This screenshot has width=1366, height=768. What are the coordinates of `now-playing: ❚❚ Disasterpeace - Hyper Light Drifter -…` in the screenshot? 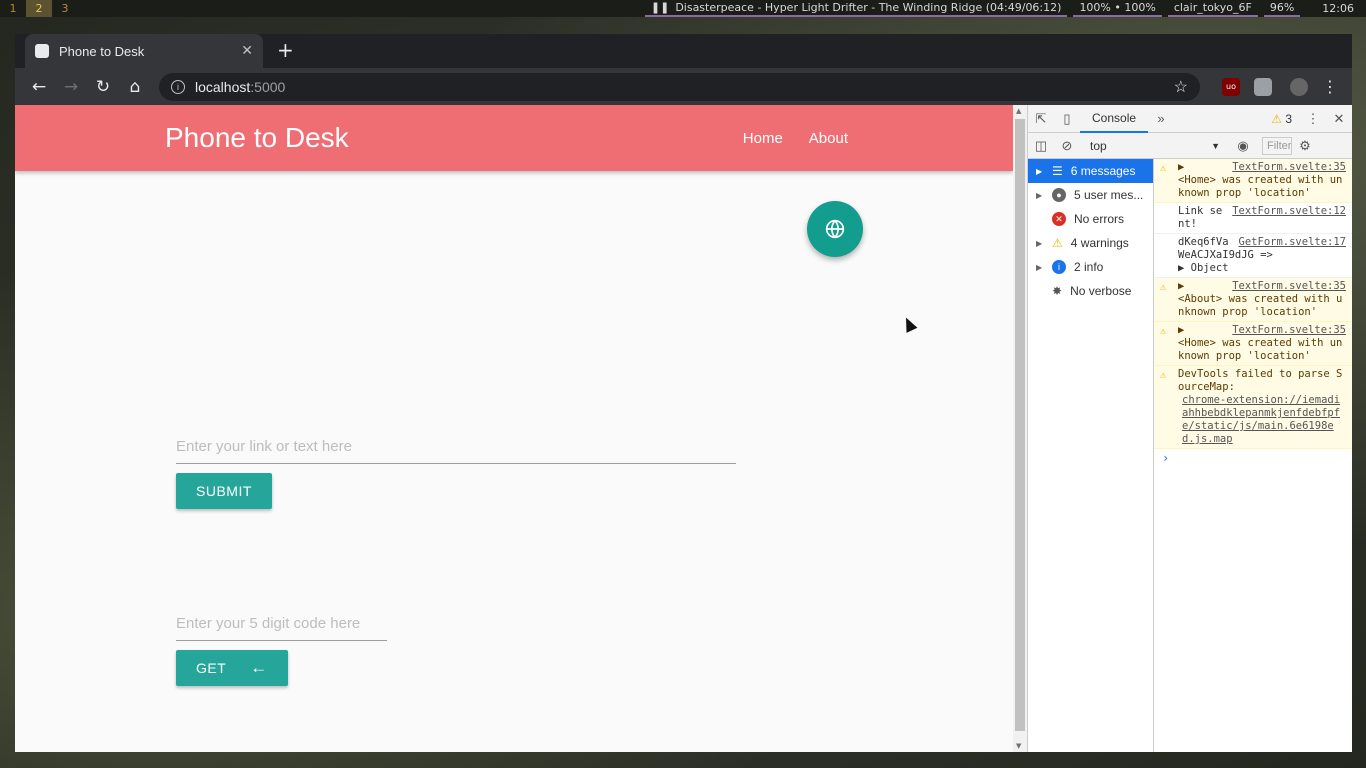 It's located at (856, 8).